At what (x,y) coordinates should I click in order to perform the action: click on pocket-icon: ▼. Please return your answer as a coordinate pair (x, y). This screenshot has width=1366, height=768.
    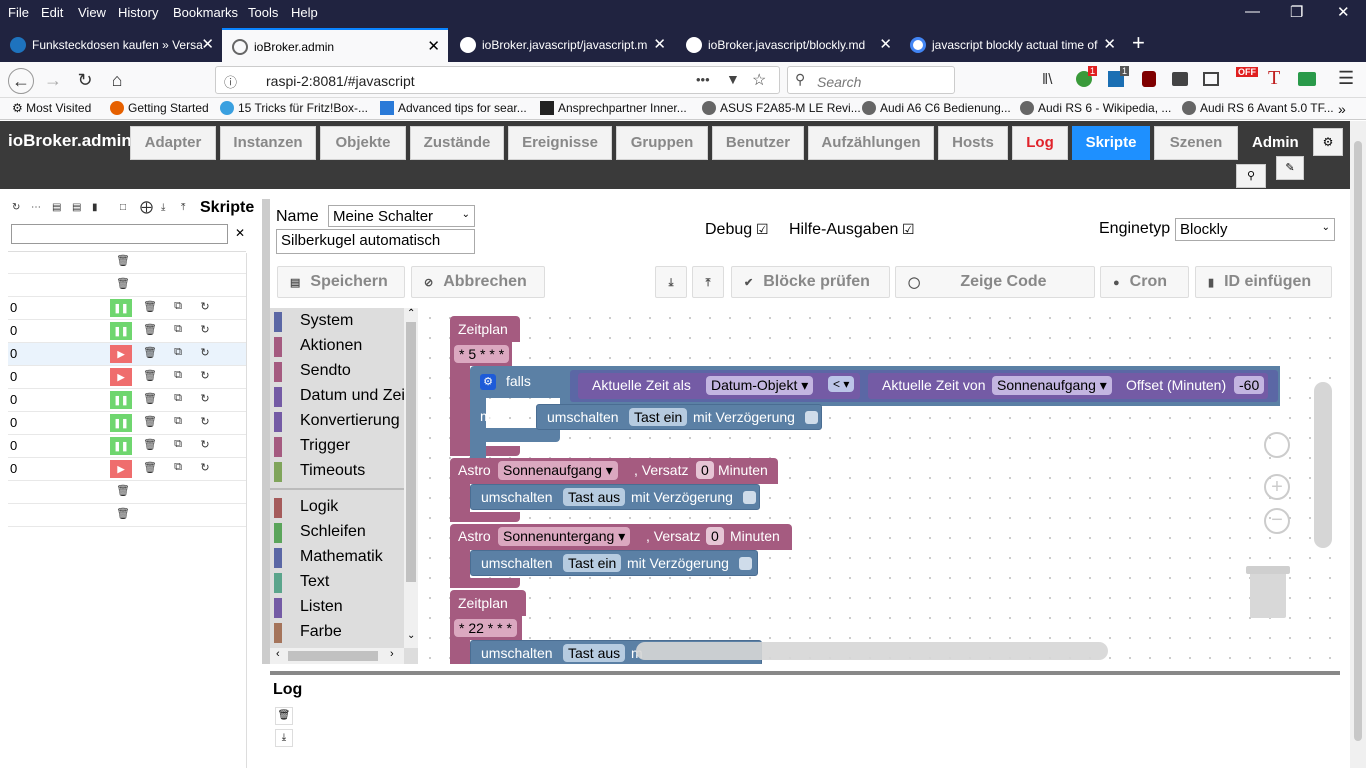
    Looking at the image, I should click on (733, 79).